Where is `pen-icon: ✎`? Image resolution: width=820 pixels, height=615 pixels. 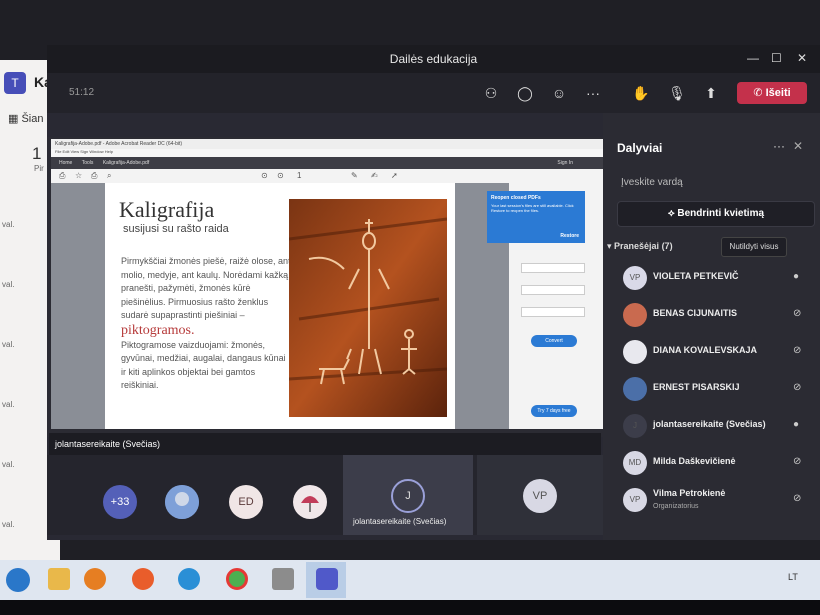
pen-icon: ✎ is located at coordinates (354, 175).